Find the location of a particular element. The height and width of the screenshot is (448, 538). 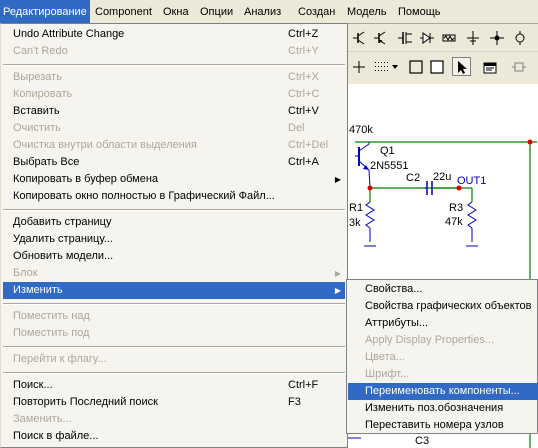

menu-item-add-page: Добавить страницу is located at coordinates (174, 222).